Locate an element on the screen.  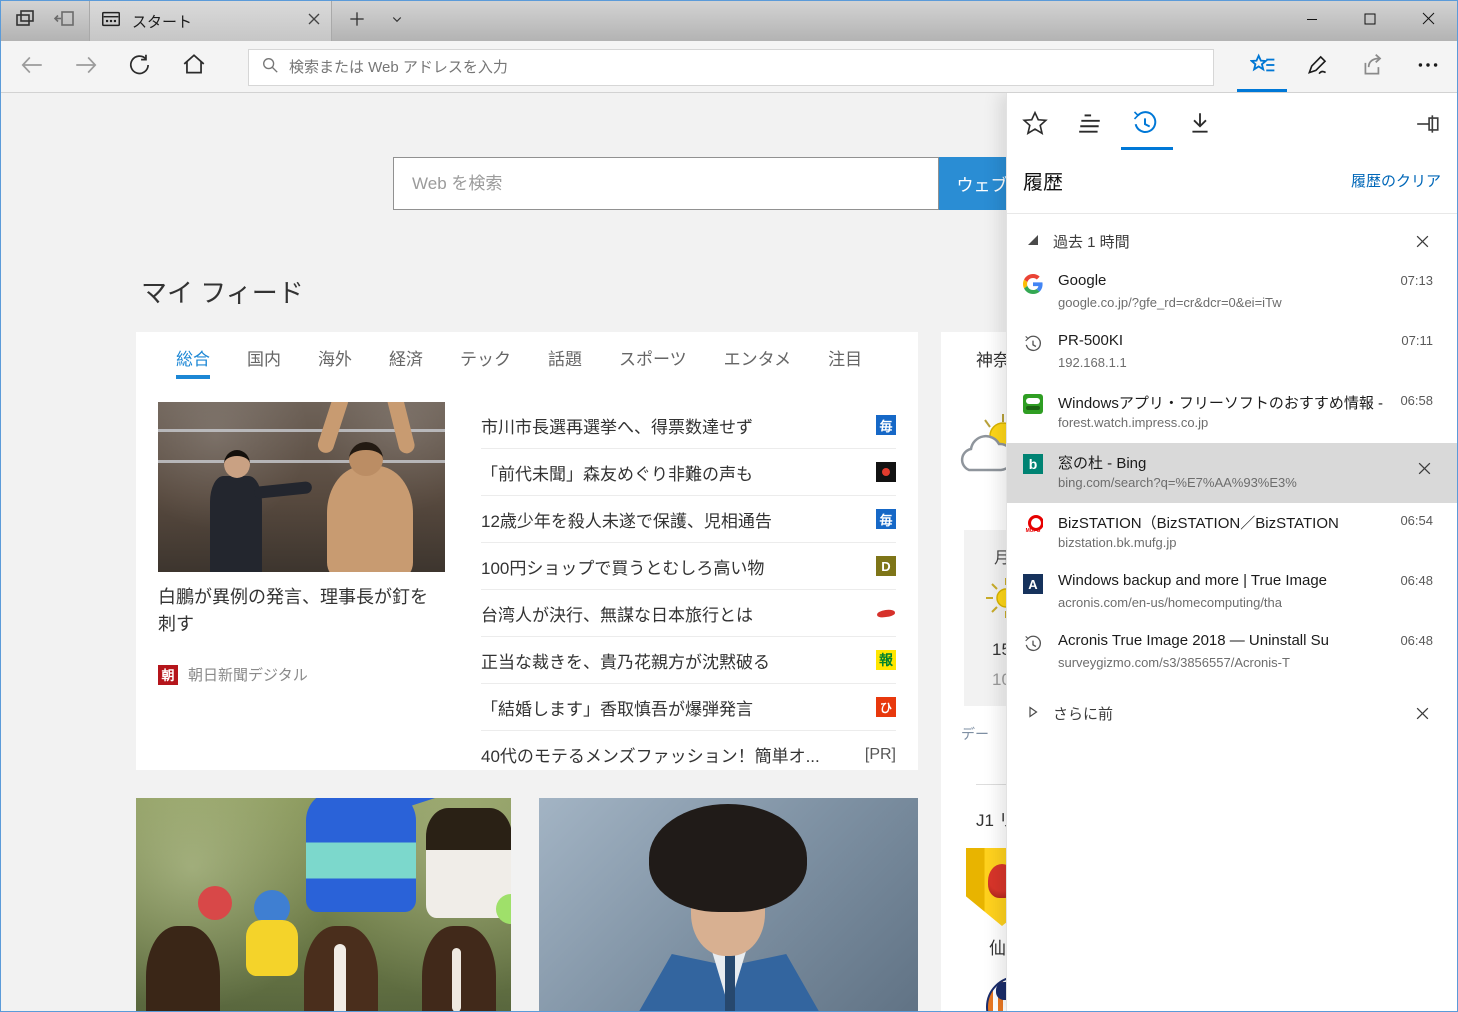
feed-tab-kaigai: 海外 is located at coordinates (335, 357).